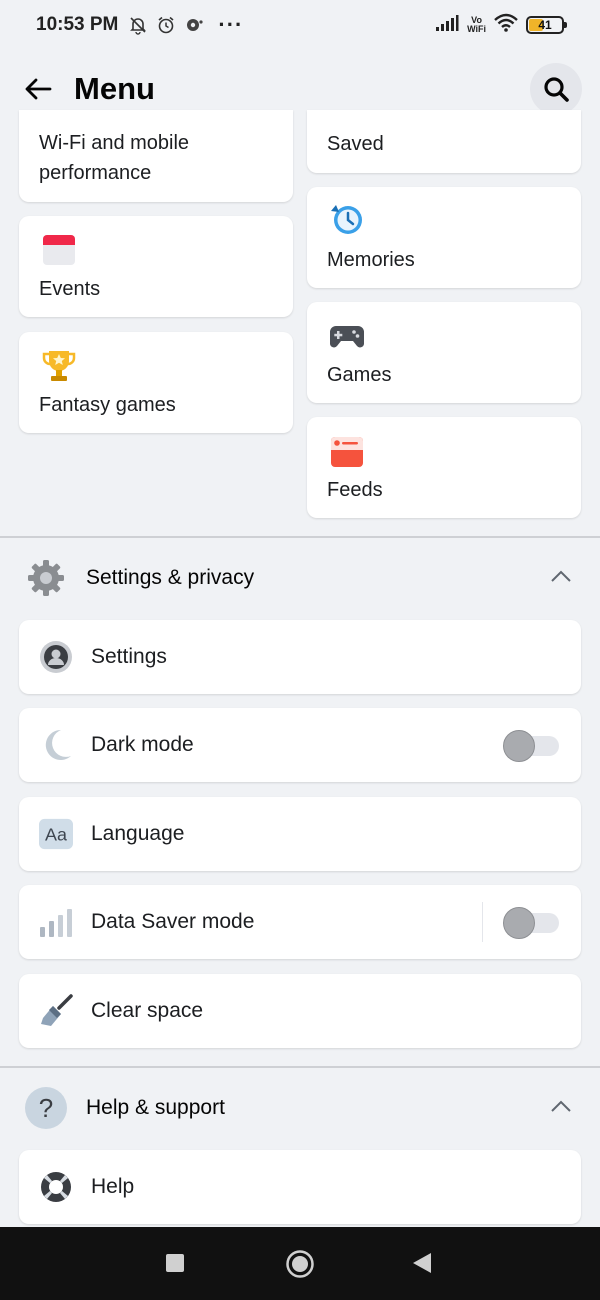 Image resolution: width=600 pixels, height=1300 pixels. Describe the element at coordinates (59, 250) in the screenshot. I see `calendar-icon` at that location.